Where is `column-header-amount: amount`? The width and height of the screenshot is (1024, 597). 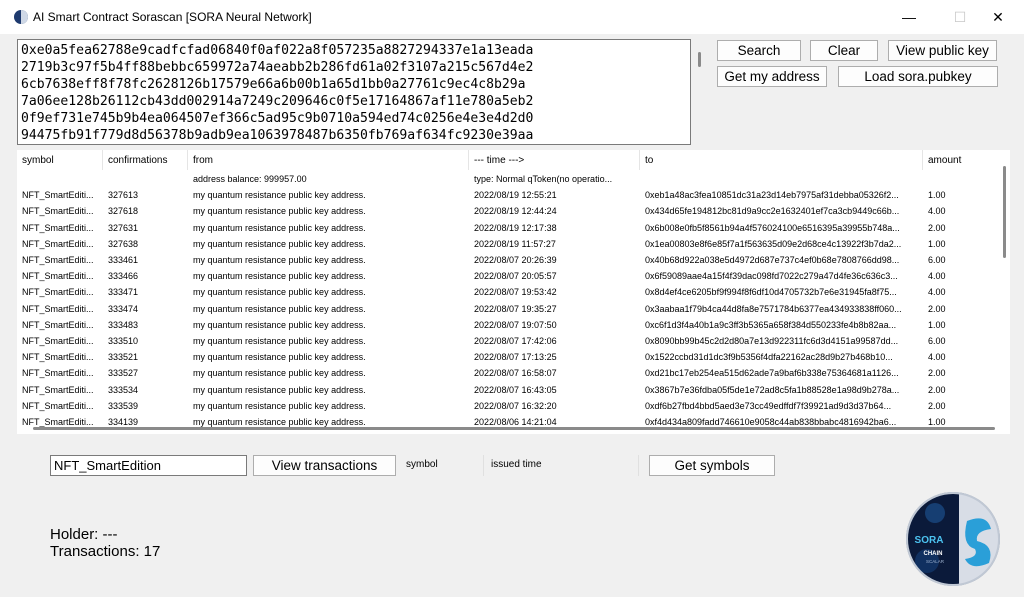 column-header-amount: amount is located at coordinates (960, 160).